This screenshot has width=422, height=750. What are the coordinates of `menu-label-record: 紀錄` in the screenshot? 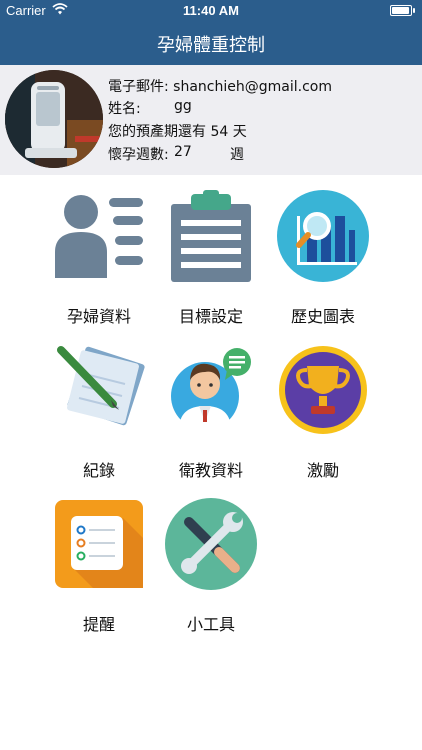 It's located at (98, 470).